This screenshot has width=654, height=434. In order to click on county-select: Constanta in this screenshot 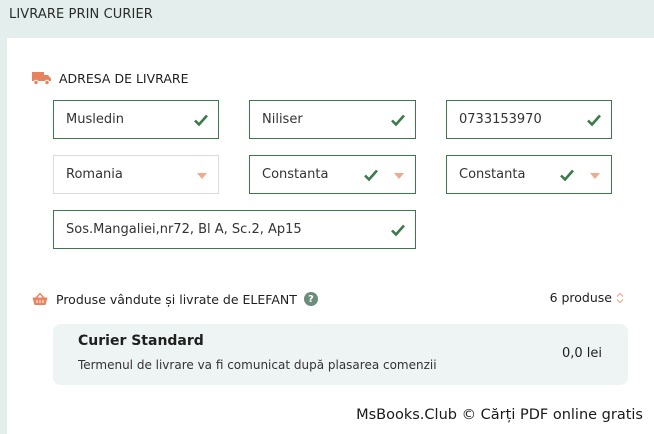, I will do `click(332, 174)`.